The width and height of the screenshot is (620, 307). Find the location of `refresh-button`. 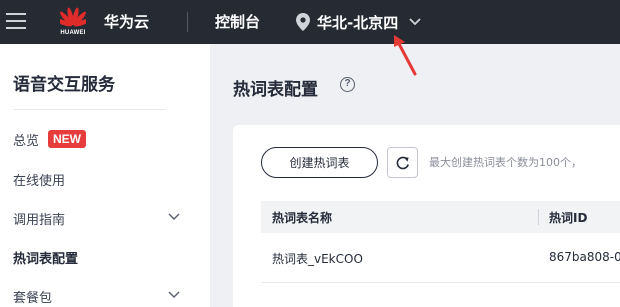

refresh-button is located at coordinates (402, 162).